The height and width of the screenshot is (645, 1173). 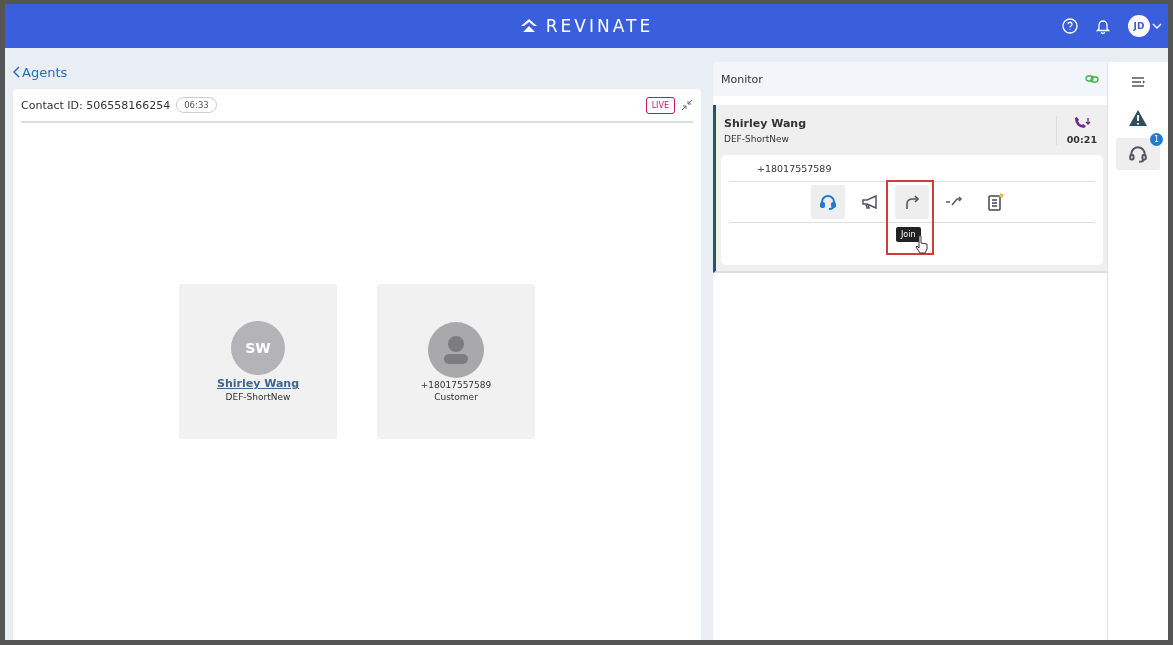 I want to click on back-link: Agents, so click(x=40, y=72).